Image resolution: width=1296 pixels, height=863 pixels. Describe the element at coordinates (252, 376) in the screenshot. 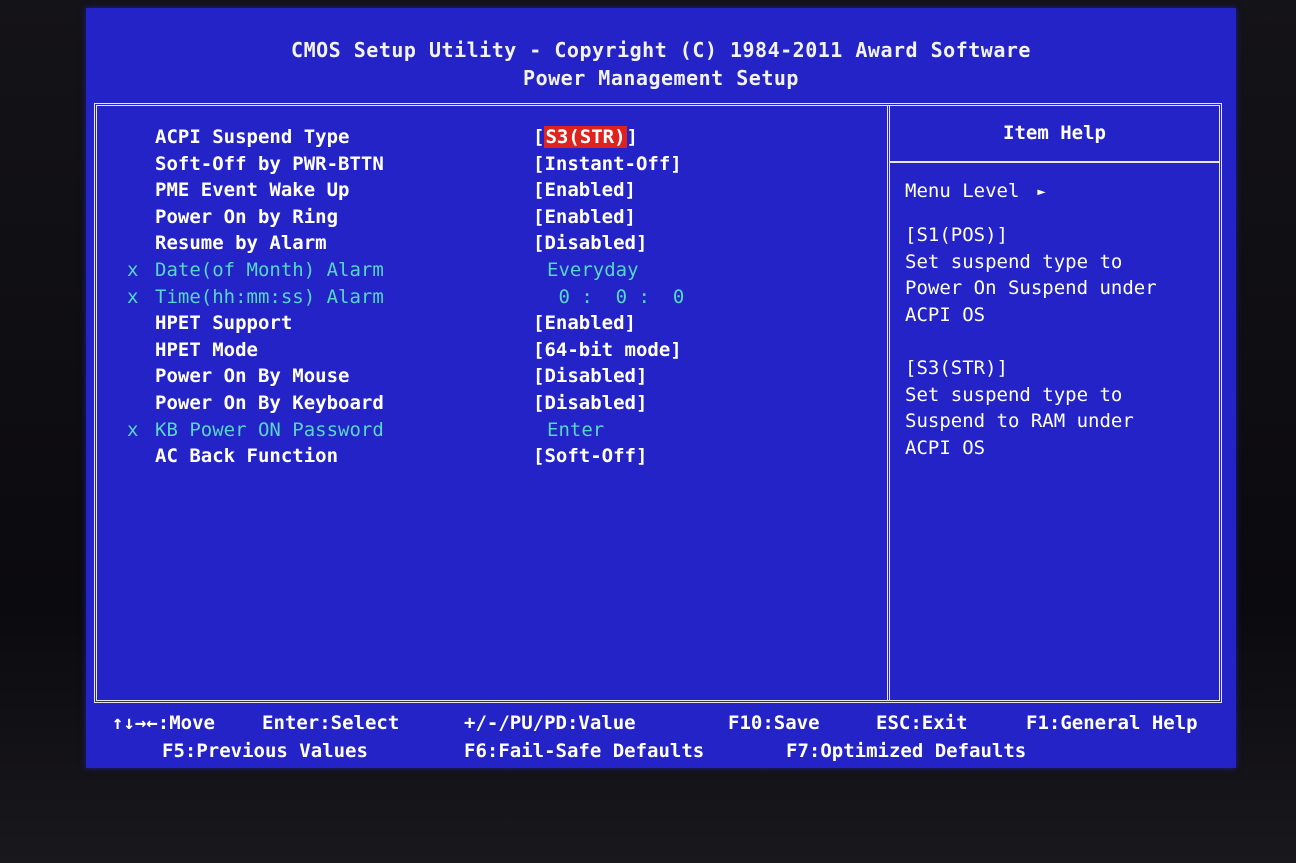

I see `setting-label: Power On By Mouse` at that location.